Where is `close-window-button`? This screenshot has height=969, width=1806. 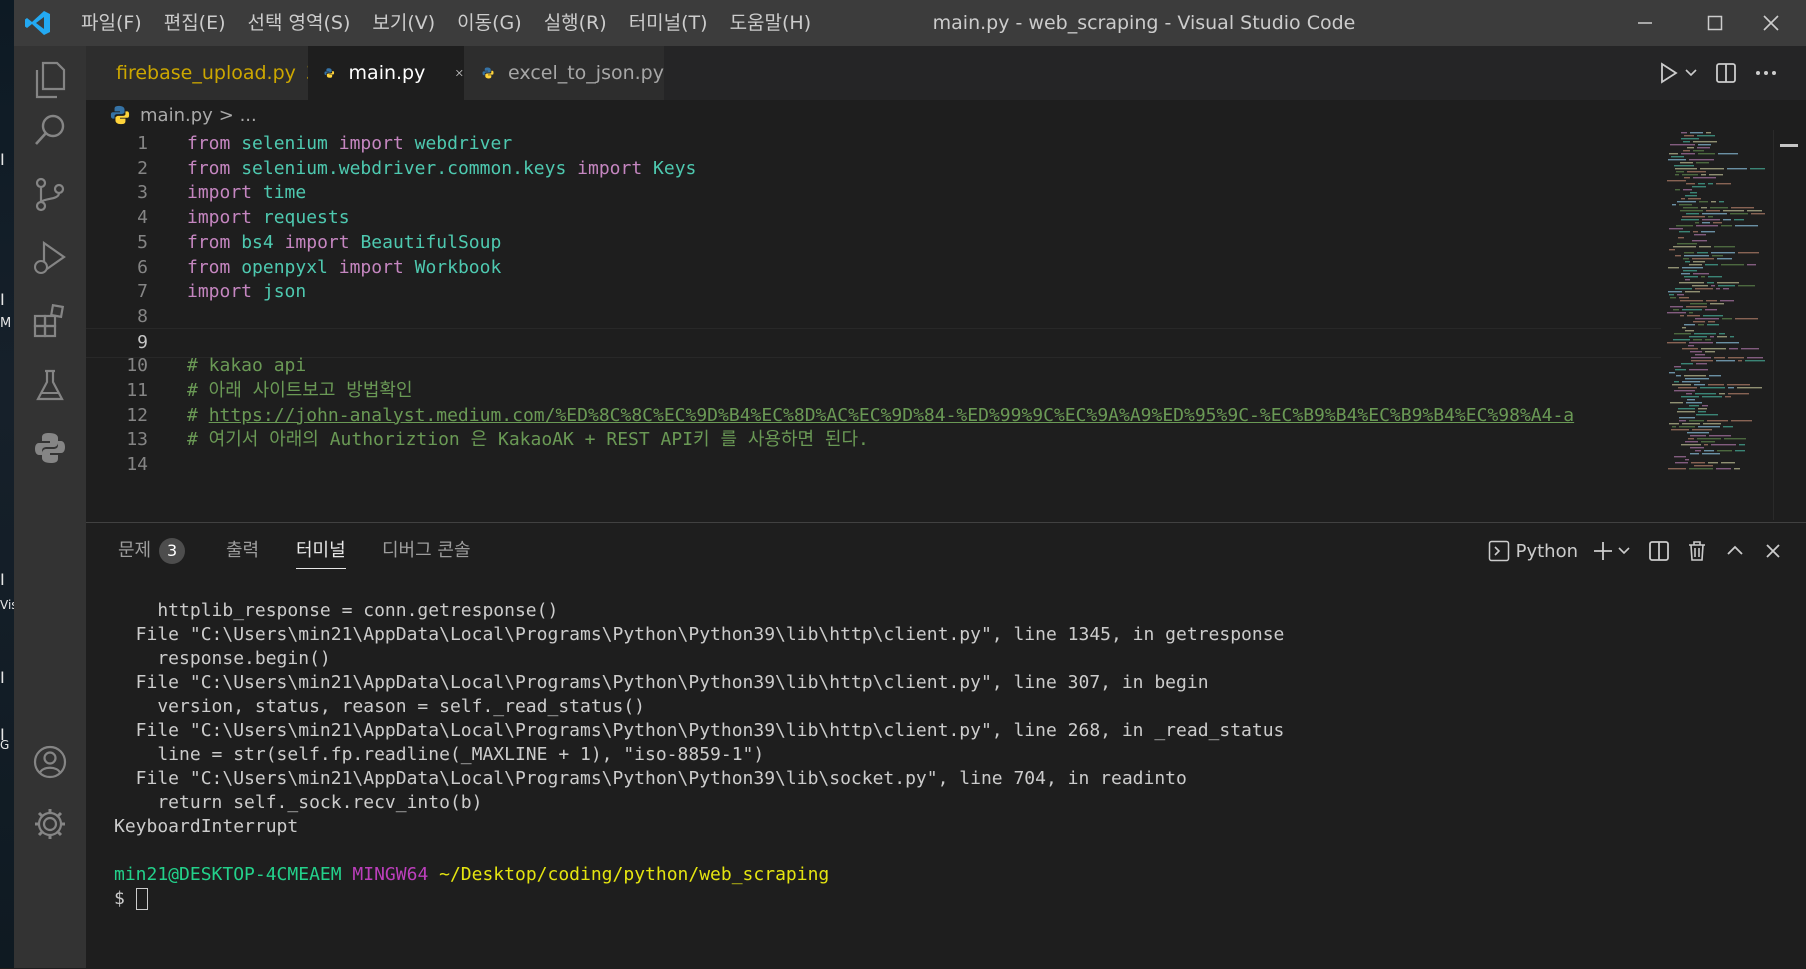
close-window-button is located at coordinates (1771, 23).